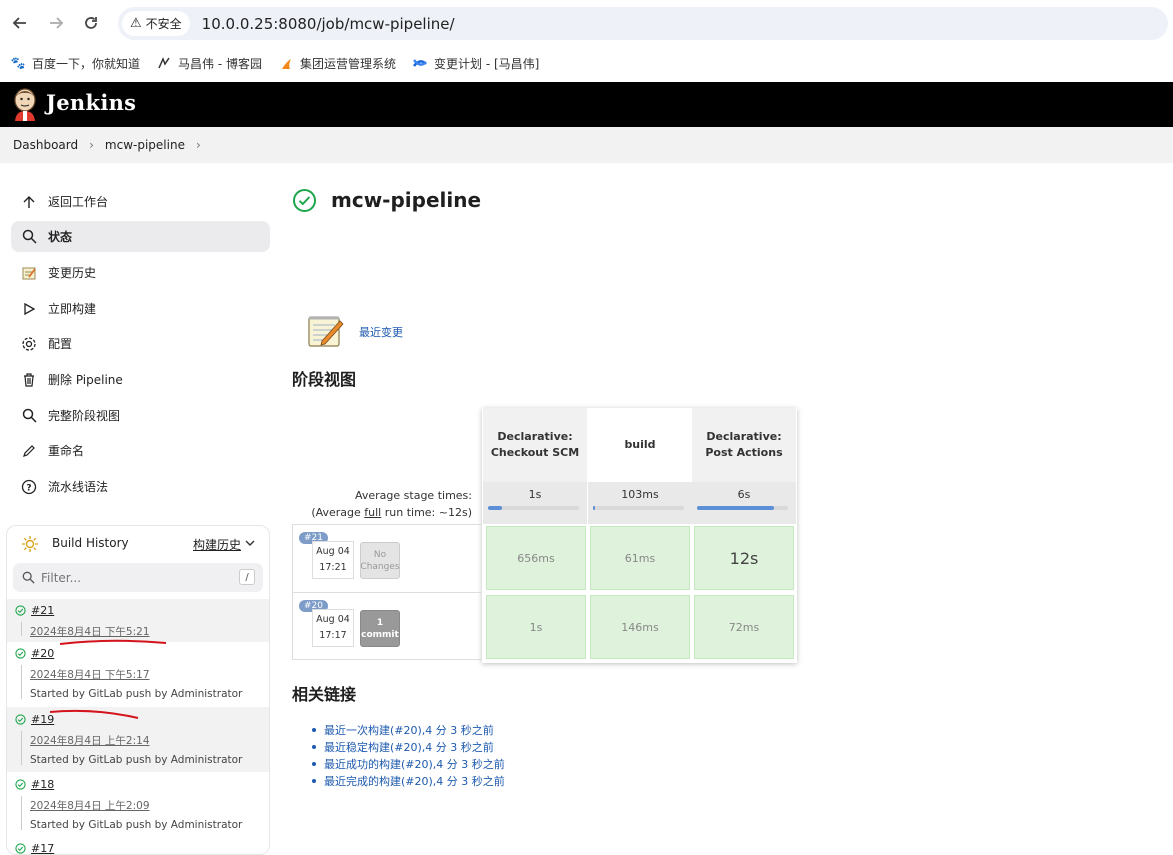 This screenshot has width=1173, height=855. Describe the element at coordinates (91, 102) in the screenshot. I see `app-title: Jenkins` at that location.